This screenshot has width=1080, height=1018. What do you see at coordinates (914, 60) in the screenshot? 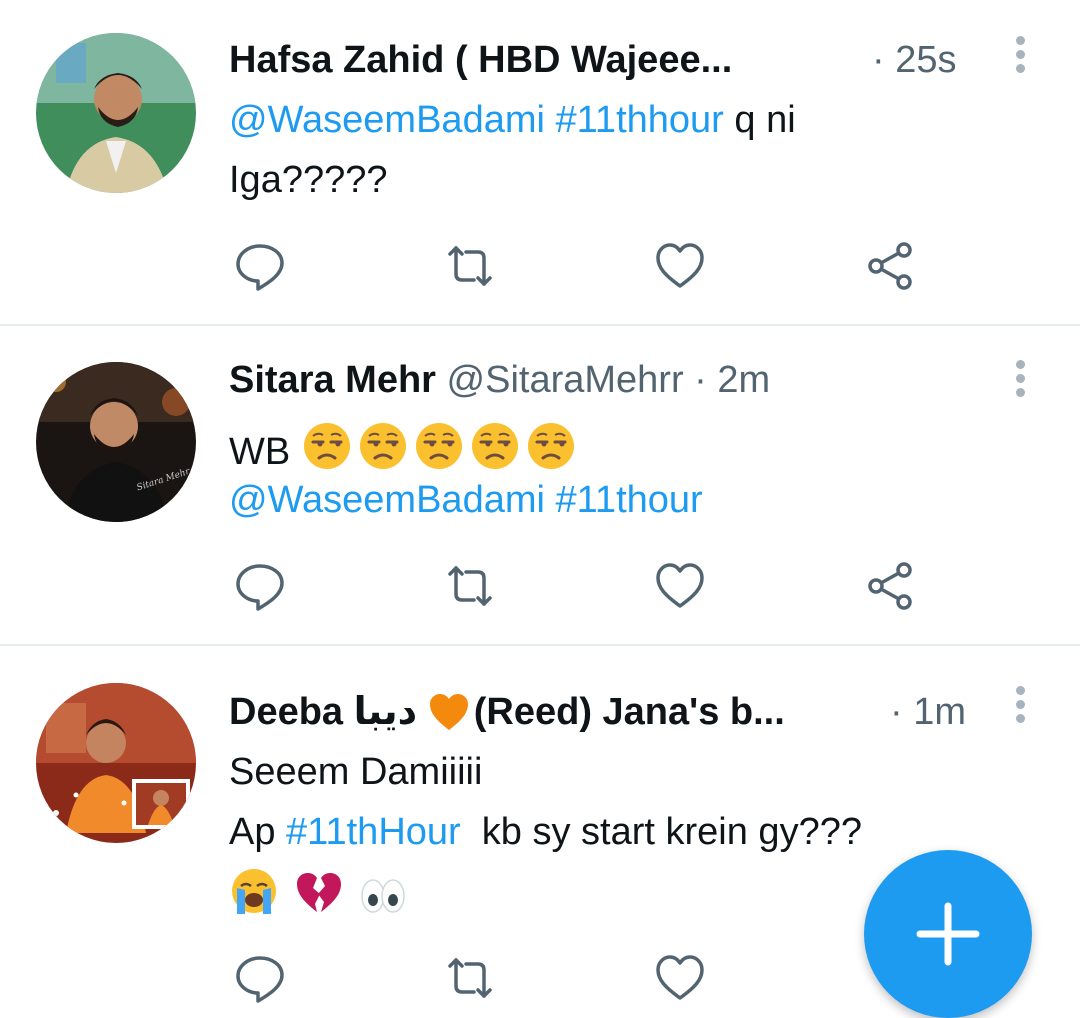
I see `tweet-time: · 25s` at bounding box center [914, 60].